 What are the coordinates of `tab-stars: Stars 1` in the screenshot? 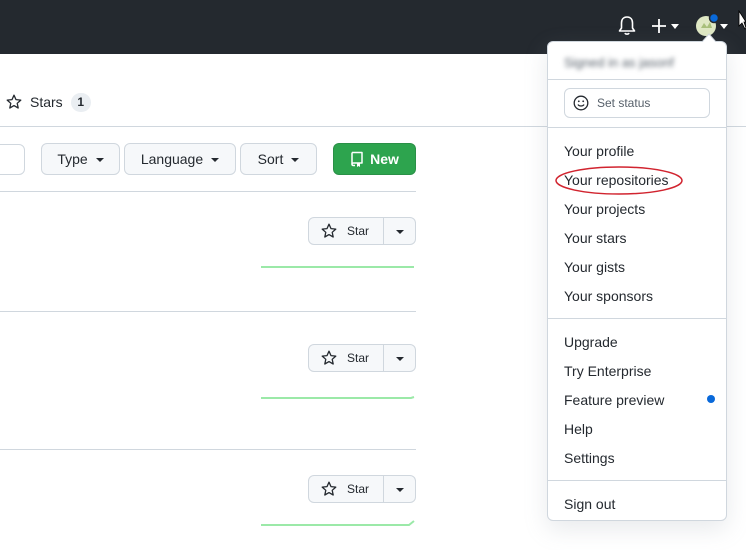 It's located at (48, 102).